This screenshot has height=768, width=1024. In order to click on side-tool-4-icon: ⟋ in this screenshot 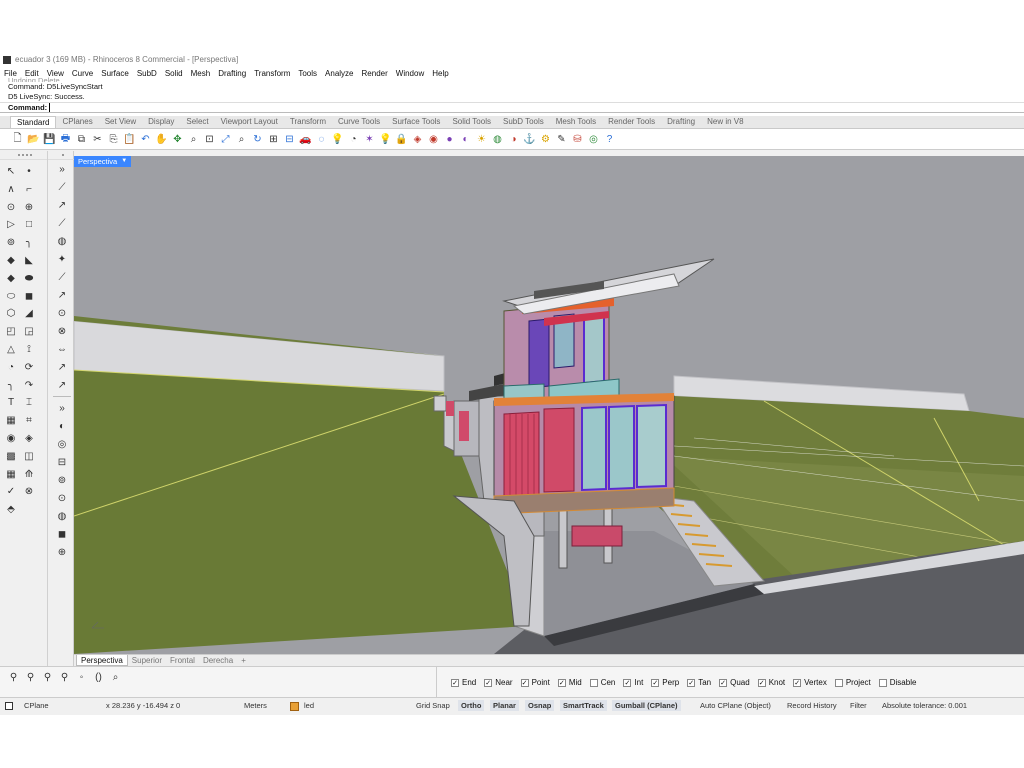, I will do `click(62, 223)`.